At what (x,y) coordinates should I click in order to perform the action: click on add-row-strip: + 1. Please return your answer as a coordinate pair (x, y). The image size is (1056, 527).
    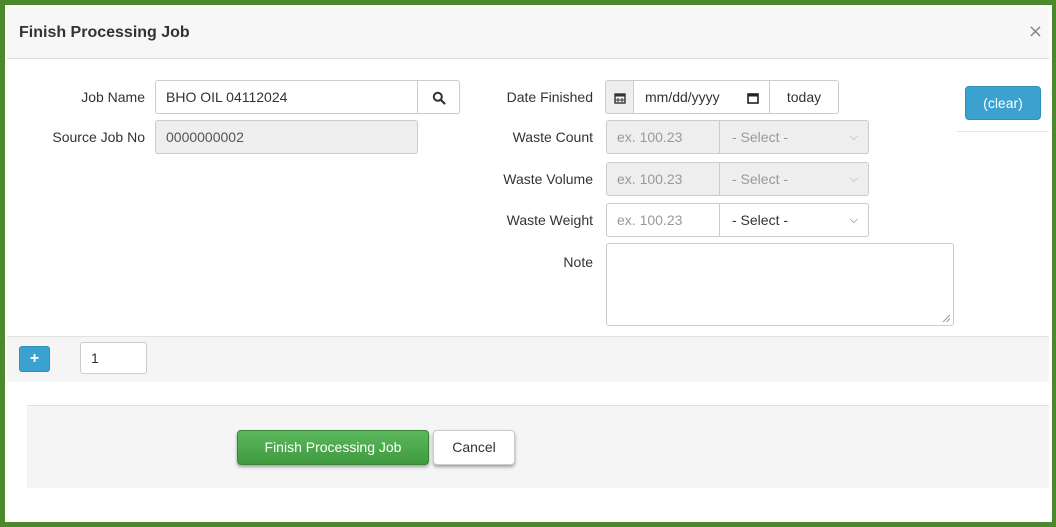
    Looking at the image, I should click on (528, 359).